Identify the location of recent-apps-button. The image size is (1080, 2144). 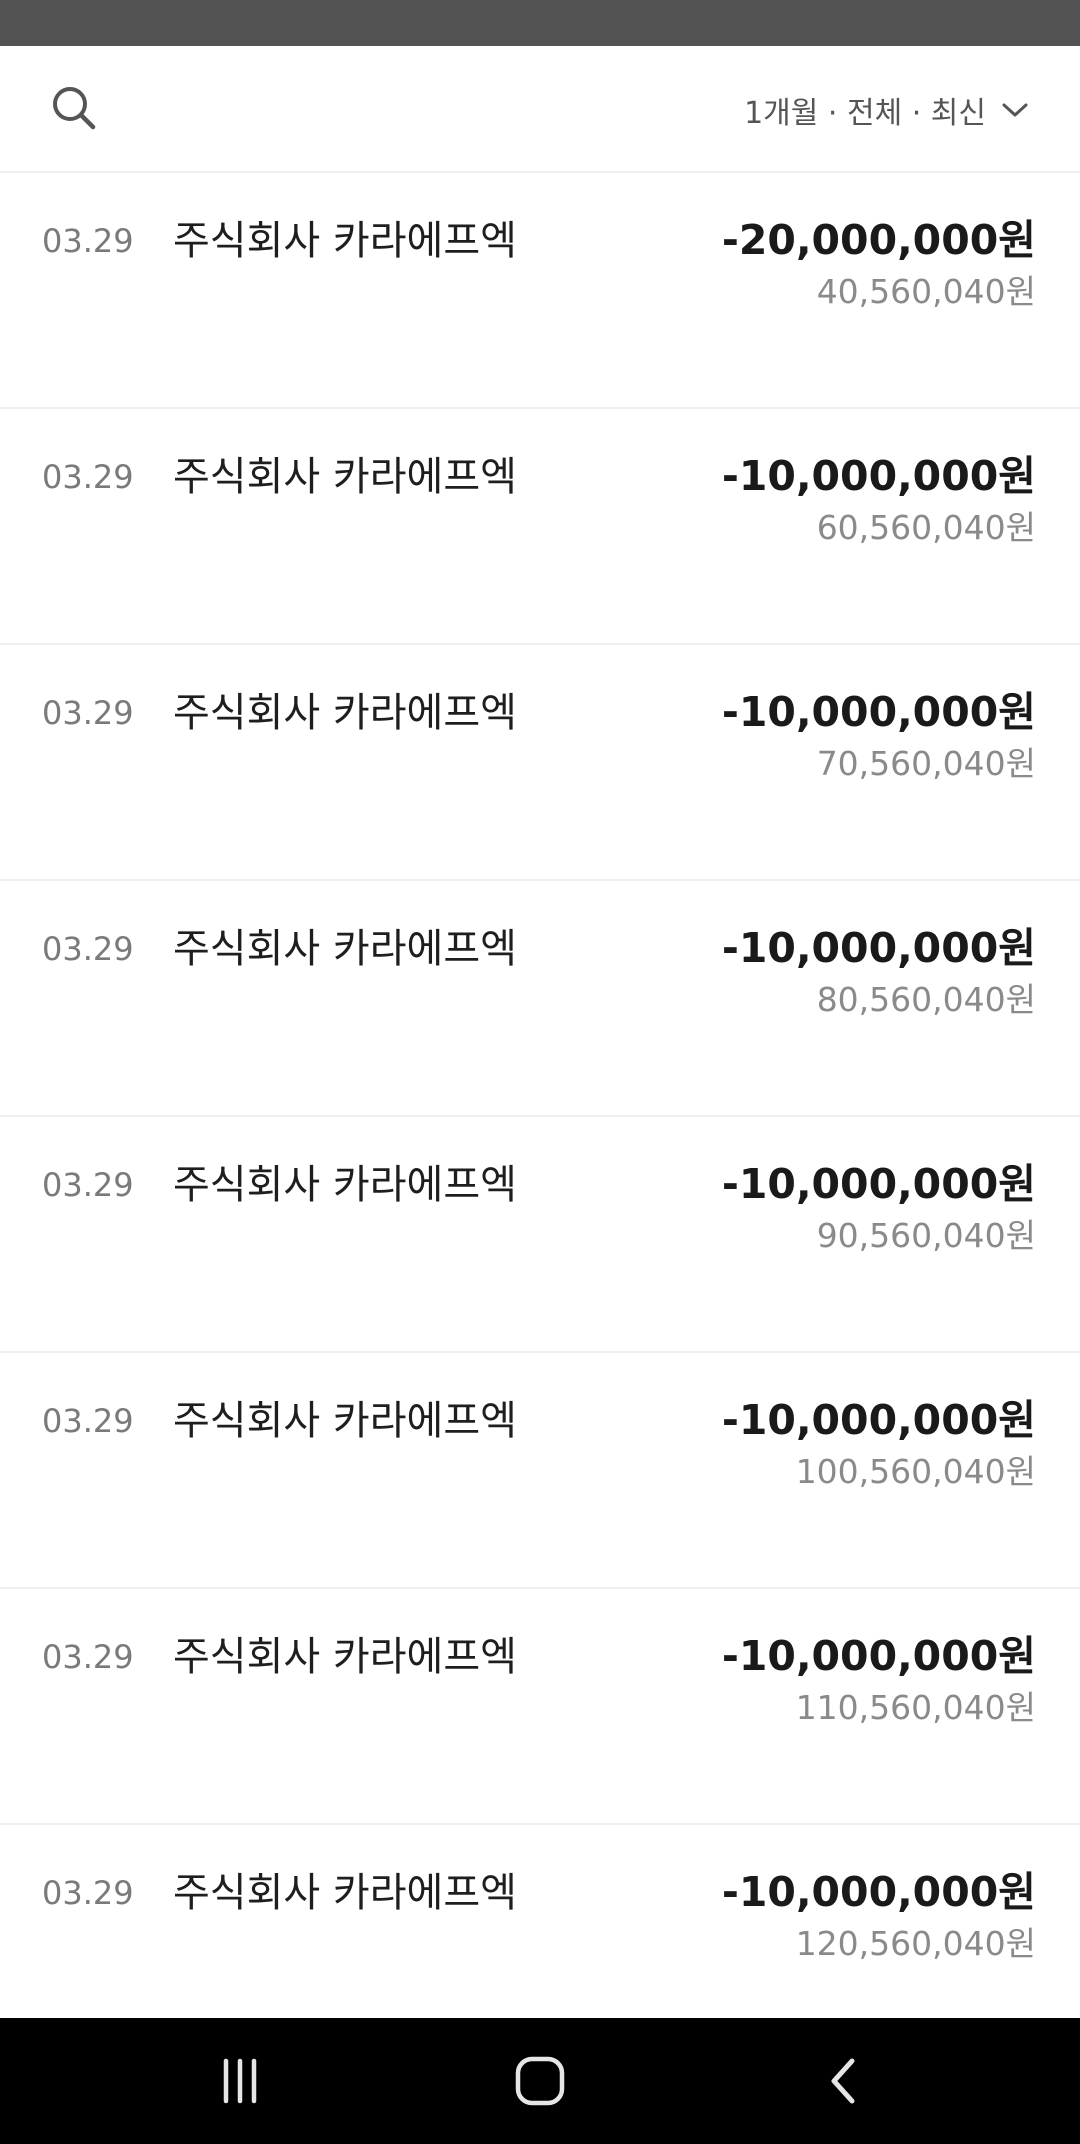
(240, 2081).